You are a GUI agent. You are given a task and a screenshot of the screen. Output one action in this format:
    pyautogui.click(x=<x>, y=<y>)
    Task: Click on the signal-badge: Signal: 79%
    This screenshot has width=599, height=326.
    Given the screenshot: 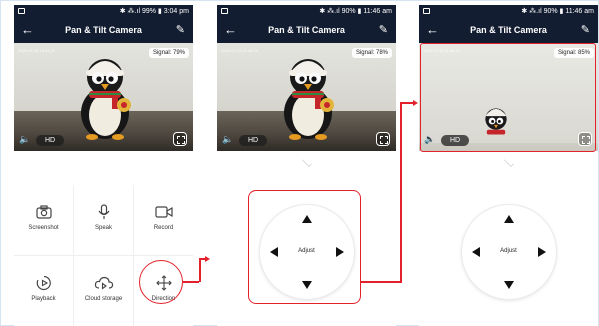 What is the action you would take?
    pyautogui.click(x=168, y=53)
    